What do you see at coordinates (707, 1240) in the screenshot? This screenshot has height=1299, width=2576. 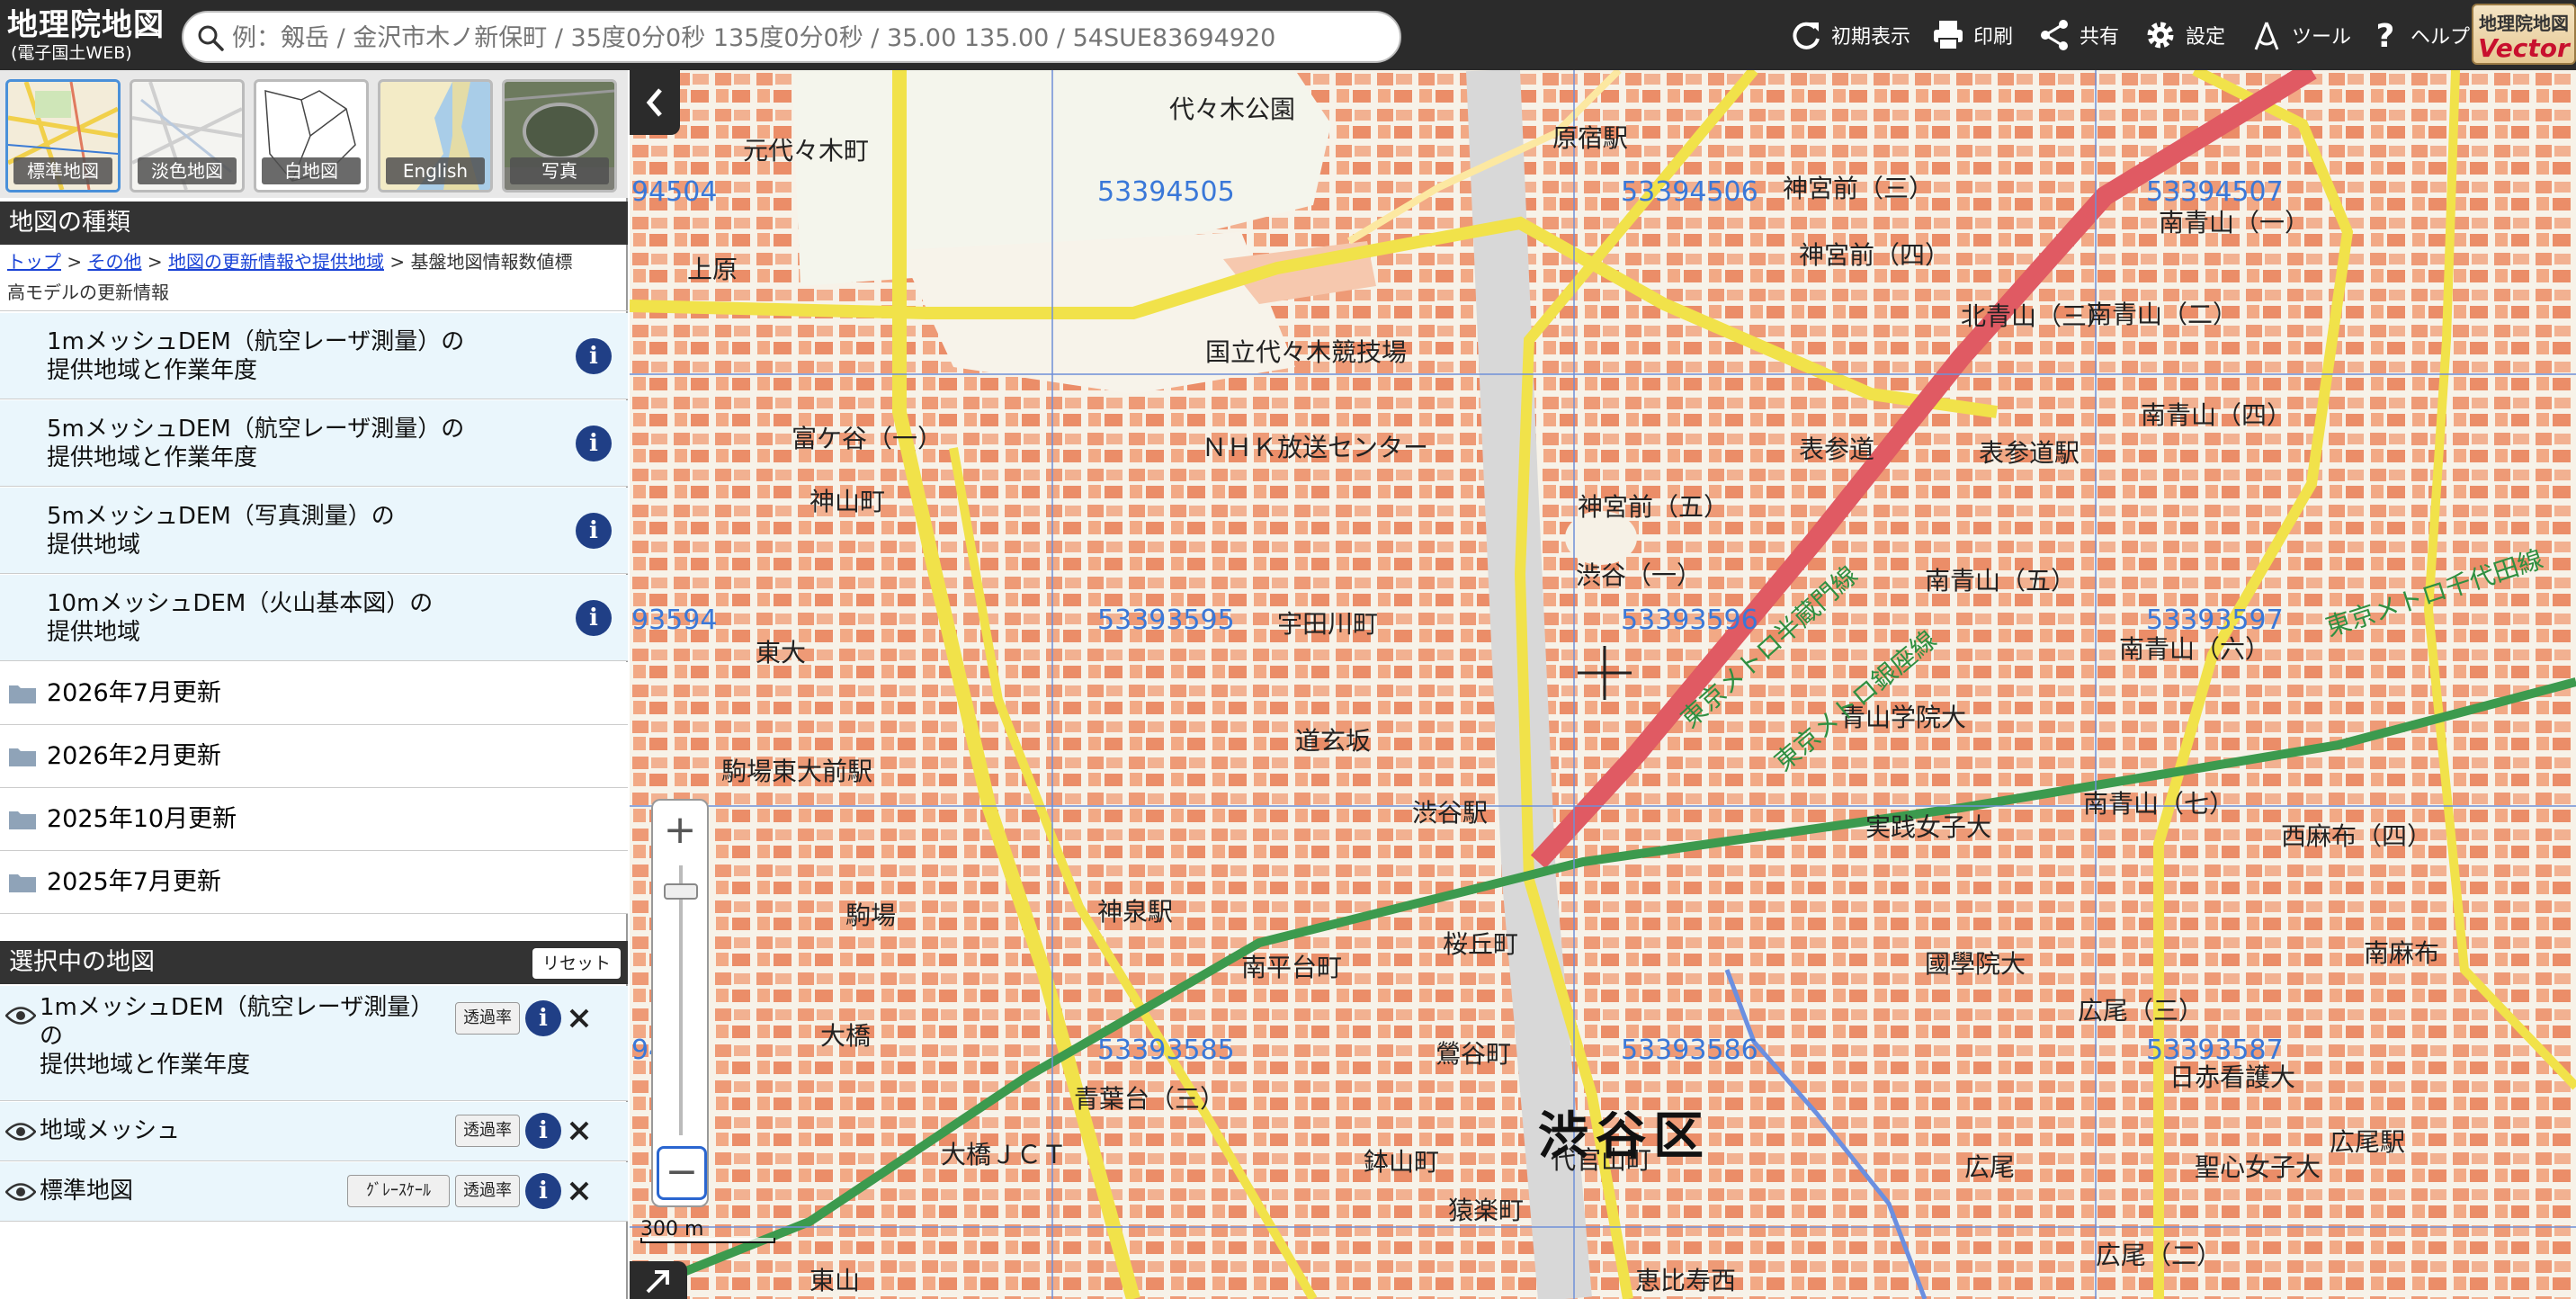 I see `scale-bar-line` at bounding box center [707, 1240].